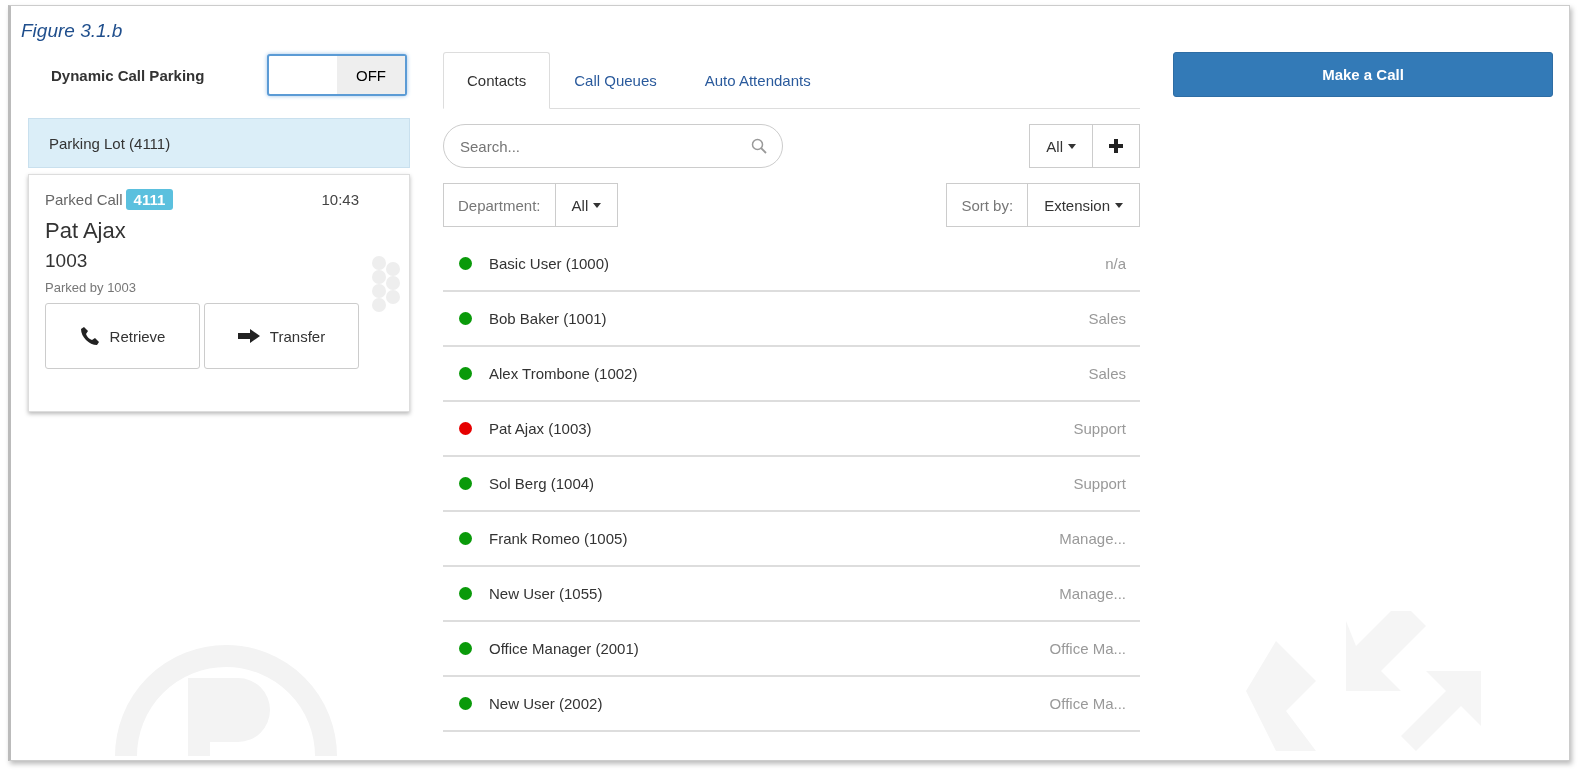 This screenshot has height=773, width=1583. Describe the element at coordinates (340, 199) in the screenshot. I see `park-time: 10:43` at that location.